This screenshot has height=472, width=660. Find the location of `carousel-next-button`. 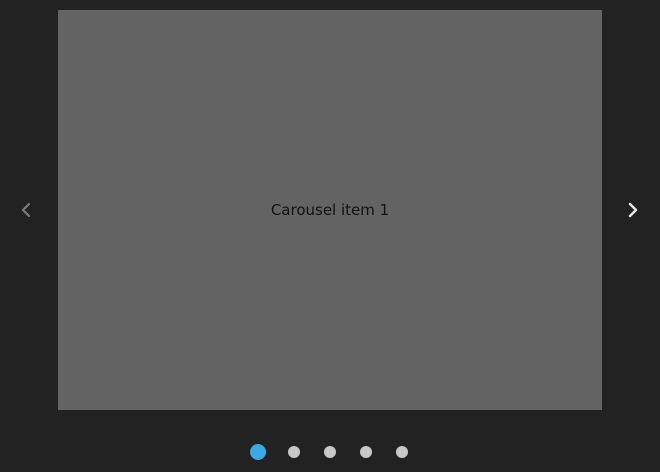

carousel-next-button is located at coordinates (633, 210).